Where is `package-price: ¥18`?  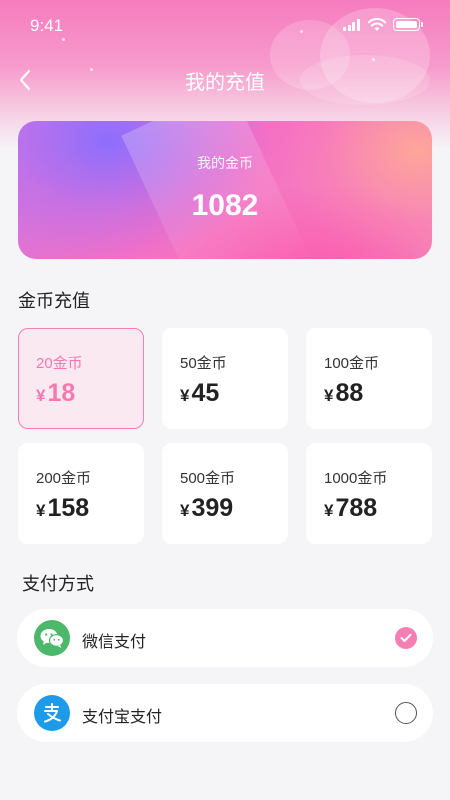 package-price: ¥18 is located at coordinates (56, 393).